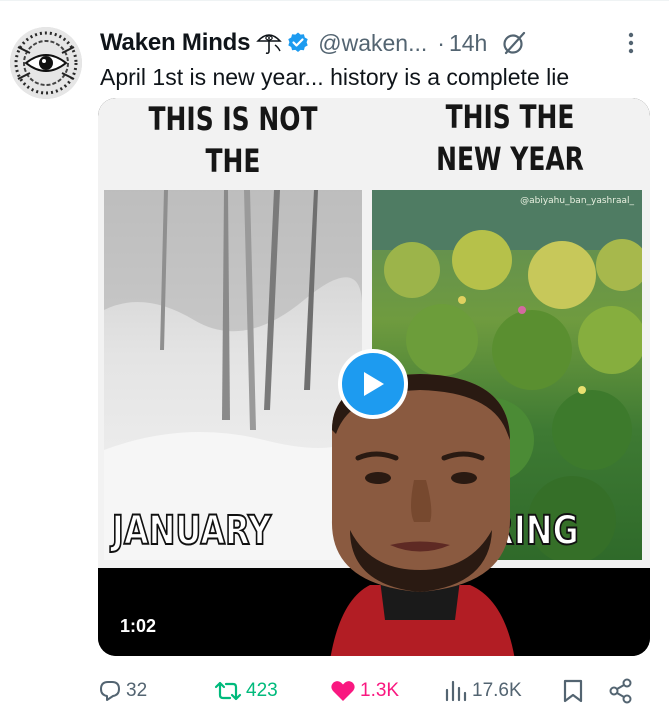  I want to click on play-icon, so click(374, 384).